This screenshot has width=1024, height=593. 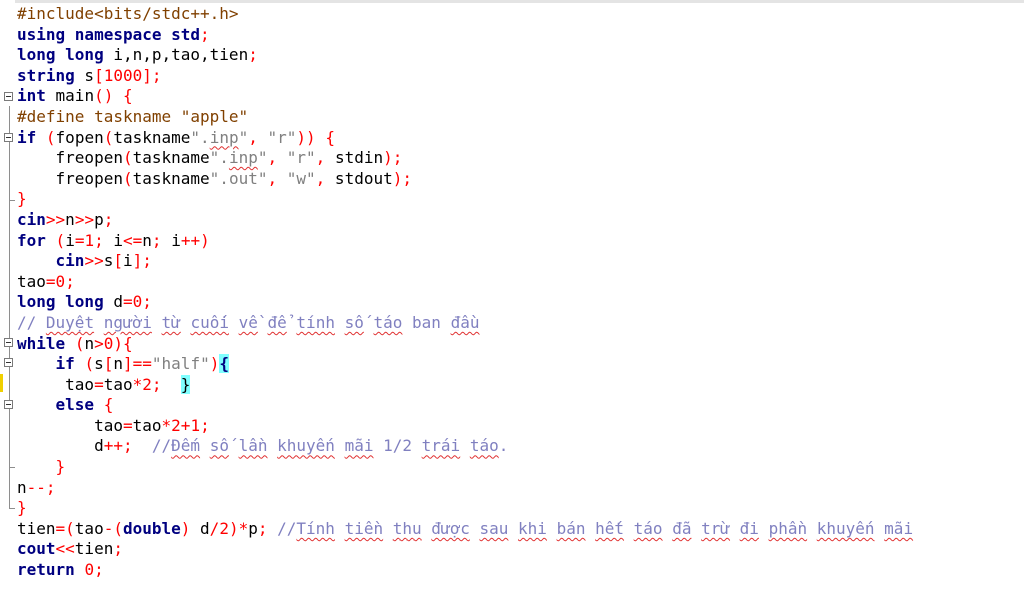 What do you see at coordinates (277, 322) in the screenshot?
I see `code-token: để` at bounding box center [277, 322].